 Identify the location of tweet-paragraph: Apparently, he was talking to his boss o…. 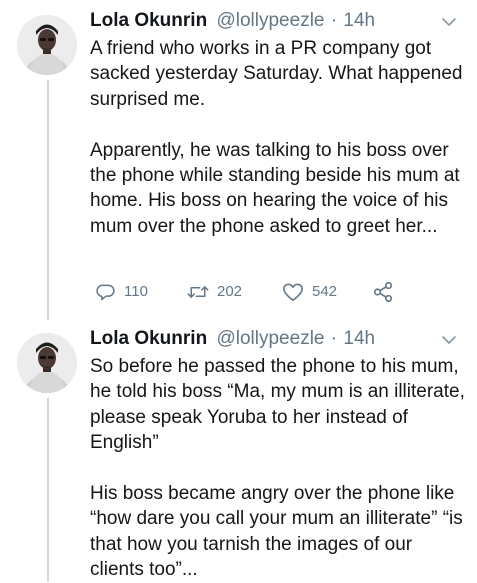
(275, 188).